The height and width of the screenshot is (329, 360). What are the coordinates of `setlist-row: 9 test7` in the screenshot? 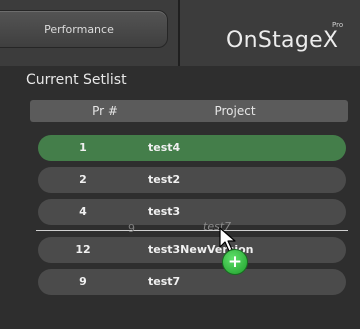 It's located at (192, 282).